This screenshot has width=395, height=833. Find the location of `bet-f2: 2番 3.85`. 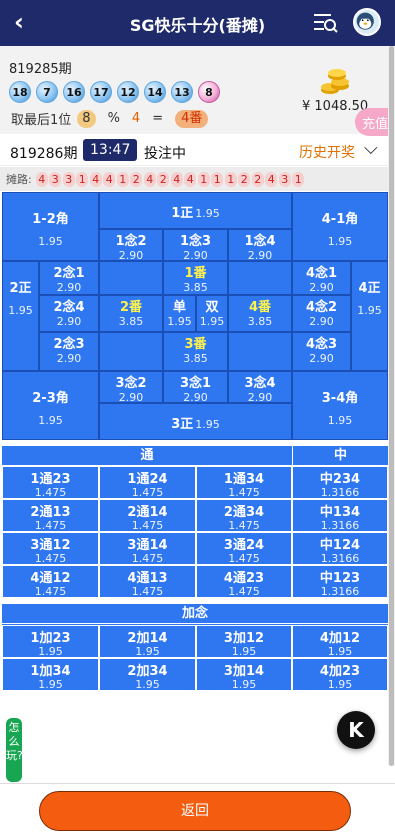

bet-f2: 2番 3.85 is located at coordinates (131, 313).